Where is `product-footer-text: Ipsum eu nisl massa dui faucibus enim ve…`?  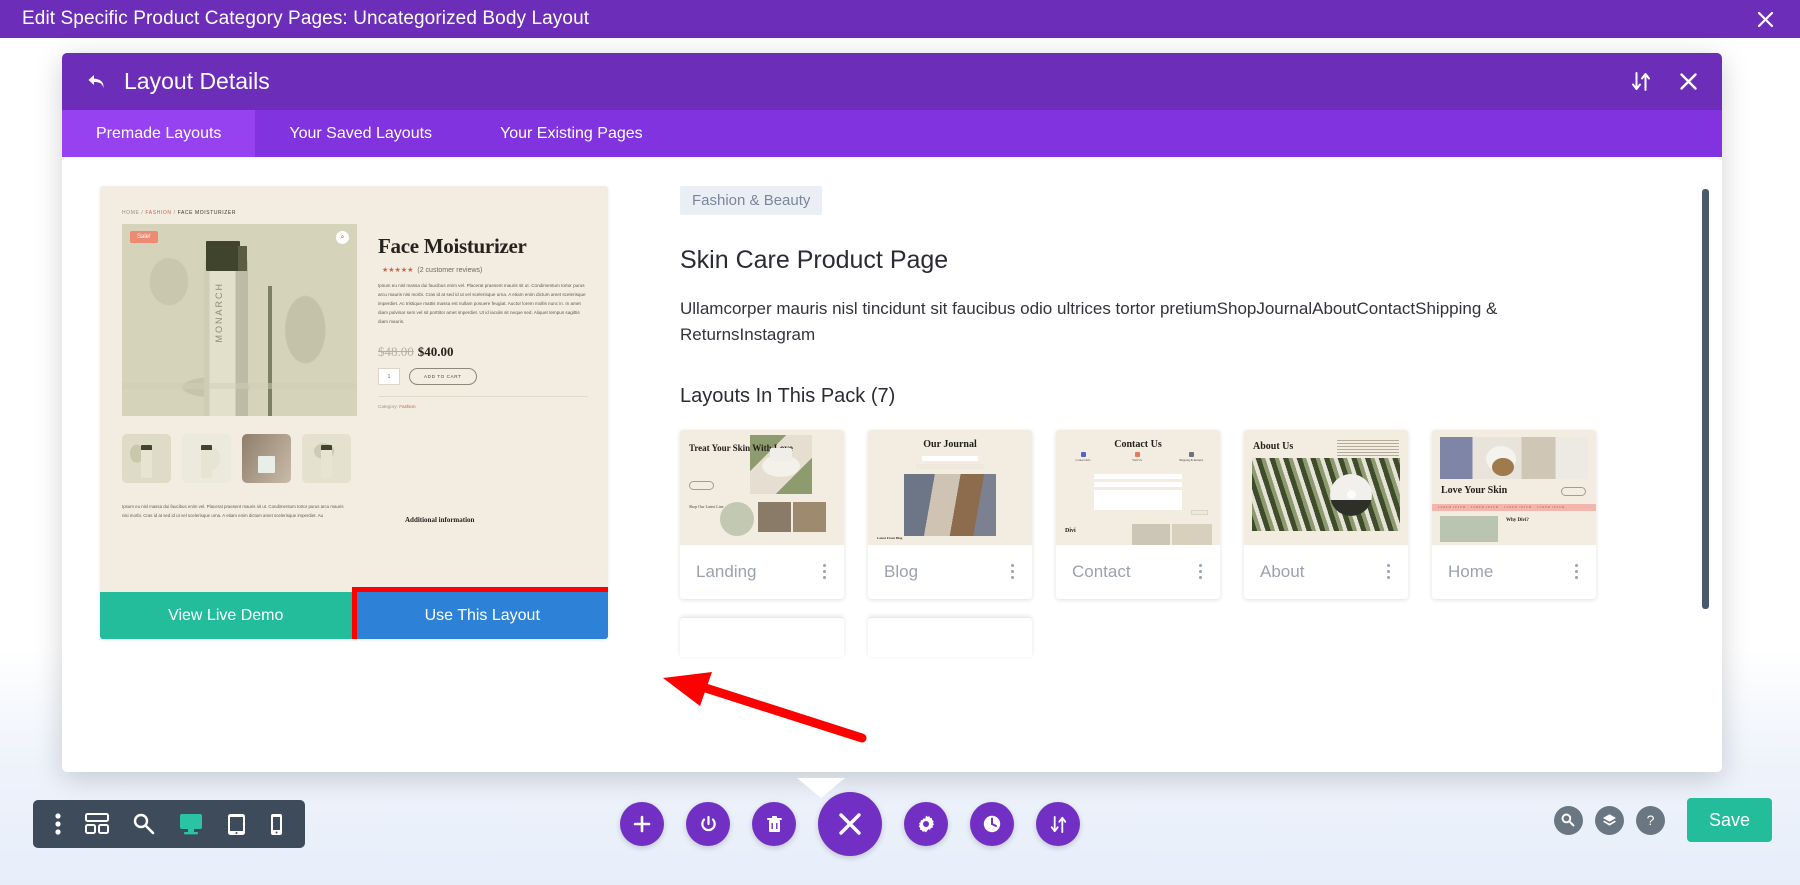 product-footer-text: Ipsum eu nisl massa dui faucibus enim ve… is located at coordinates (233, 511).